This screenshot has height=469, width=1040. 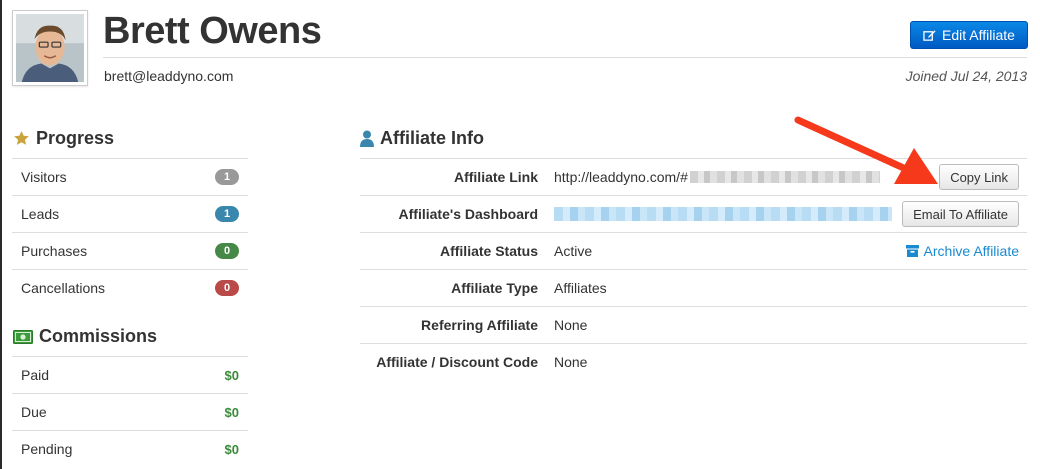 I want to click on affiliate-info-heading: Affiliate Info, so click(x=422, y=138).